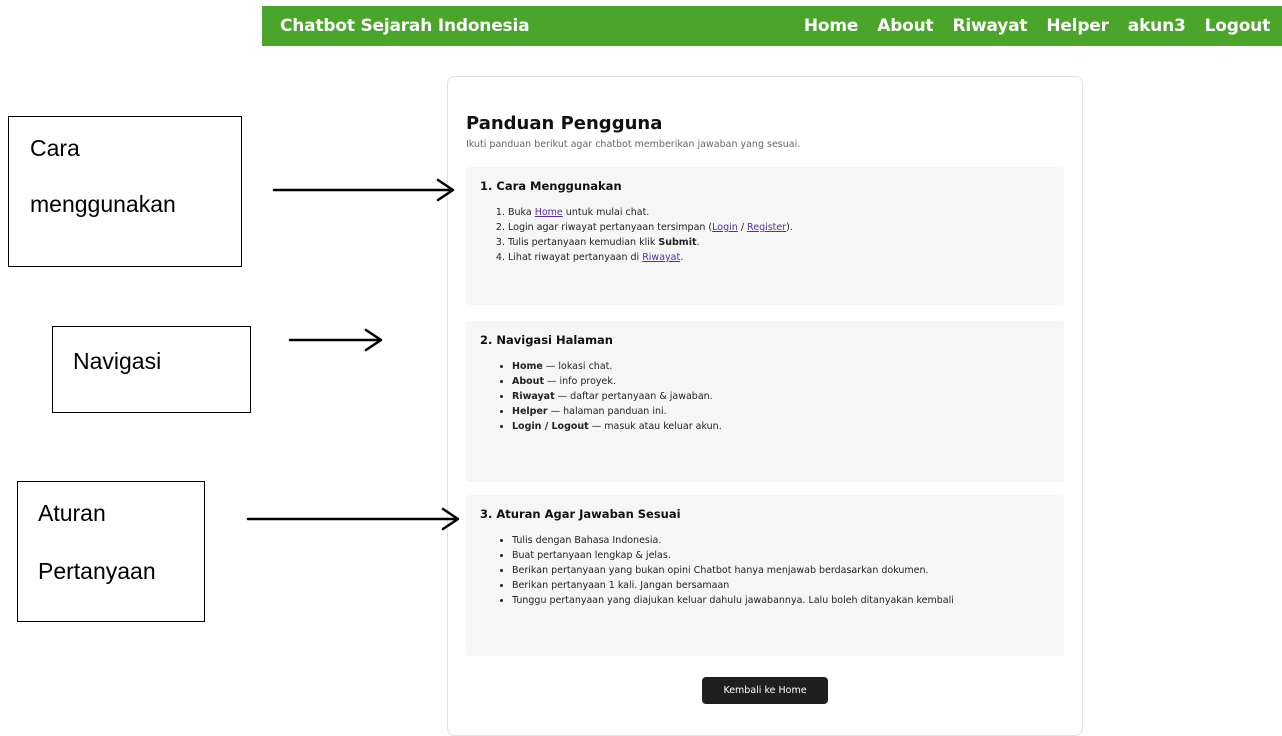  What do you see at coordinates (353, 354) in the screenshot?
I see `annotation-arrows` at bounding box center [353, 354].